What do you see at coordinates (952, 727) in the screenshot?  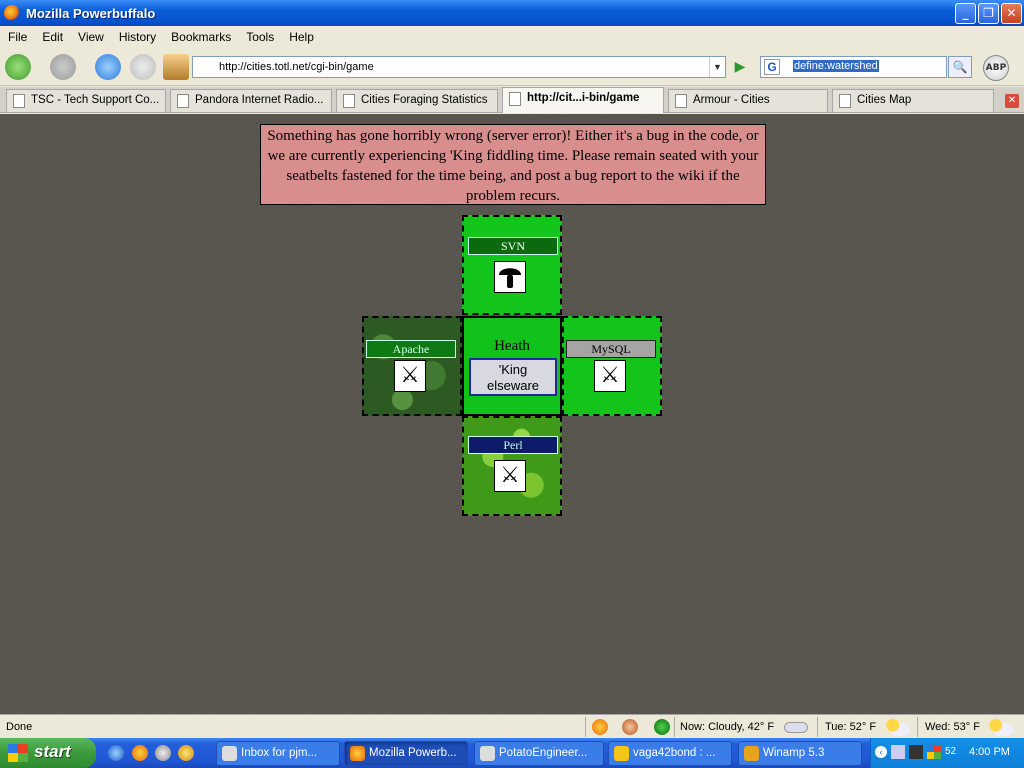 I see `weather-wed: Wed: 53° F` at bounding box center [952, 727].